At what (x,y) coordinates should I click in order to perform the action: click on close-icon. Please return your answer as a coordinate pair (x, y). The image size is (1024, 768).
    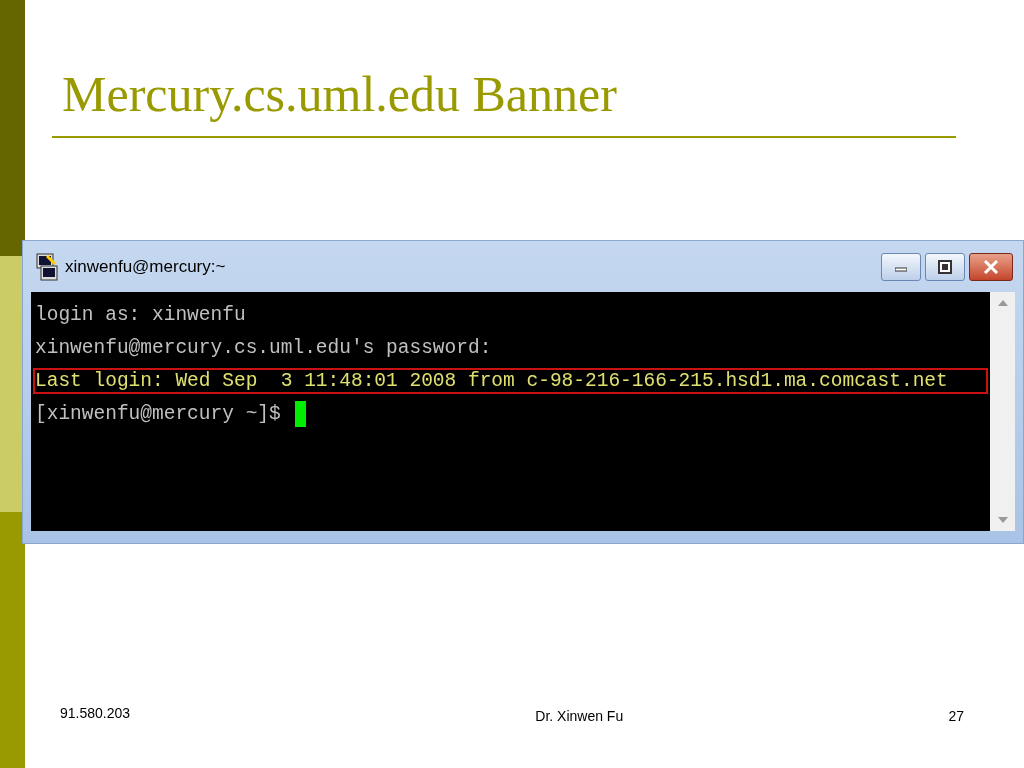
    Looking at the image, I should click on (991, 266).